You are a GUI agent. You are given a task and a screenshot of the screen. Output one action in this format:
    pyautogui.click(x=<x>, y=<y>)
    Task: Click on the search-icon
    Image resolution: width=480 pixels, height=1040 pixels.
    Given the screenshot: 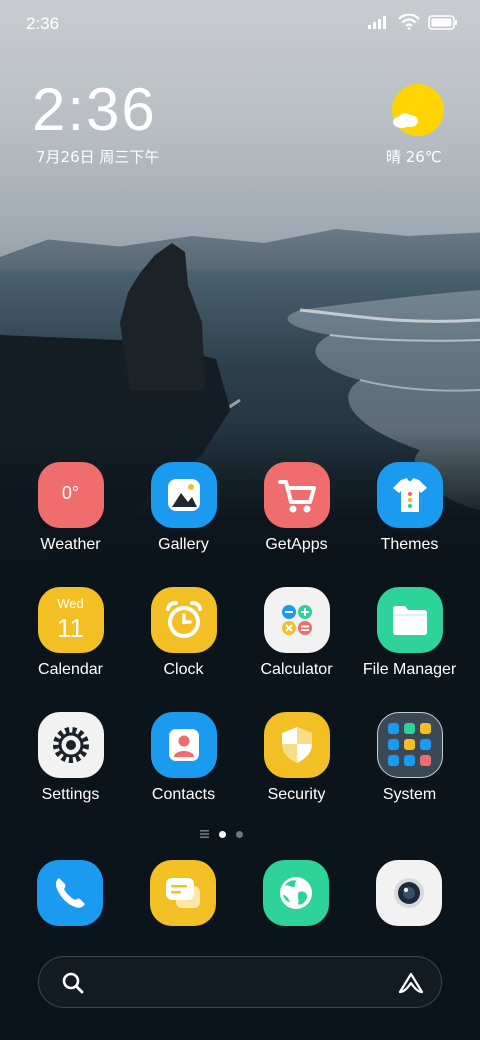 What is the action you would take?
    pyautogui.click(x=73, y=983)
    